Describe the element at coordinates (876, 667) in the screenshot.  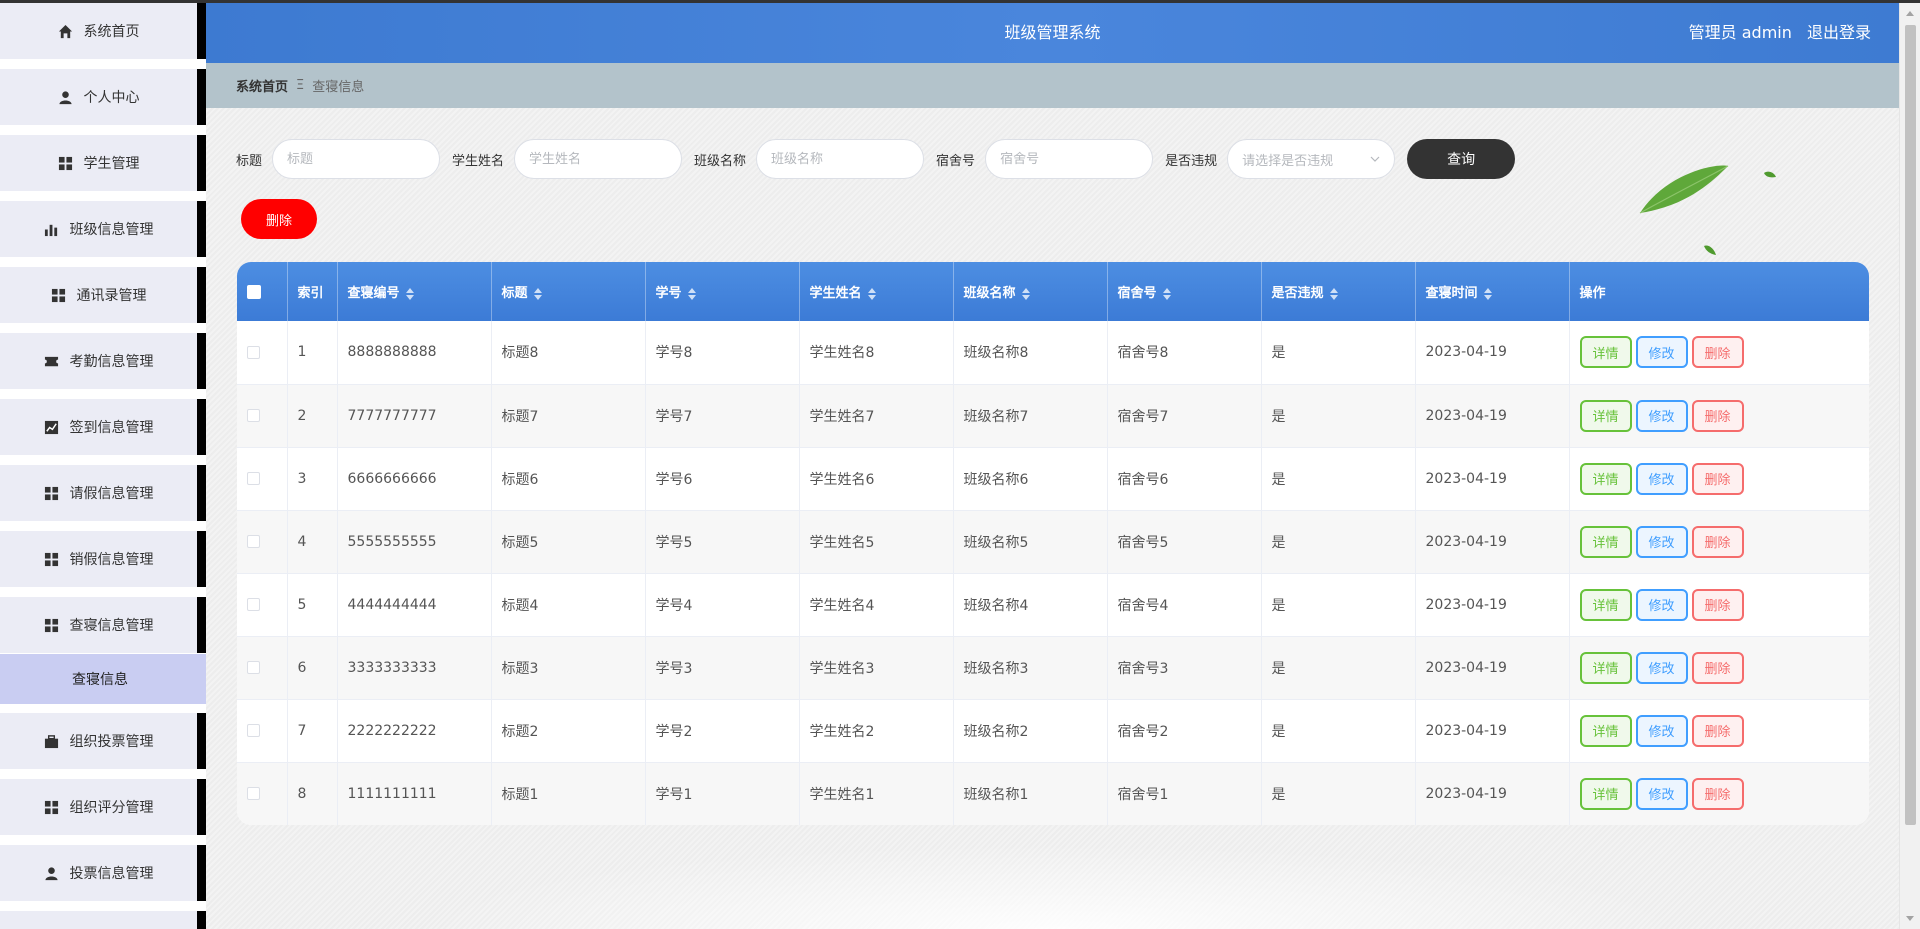
I see `cell-name: 学生姓名3` at that location.